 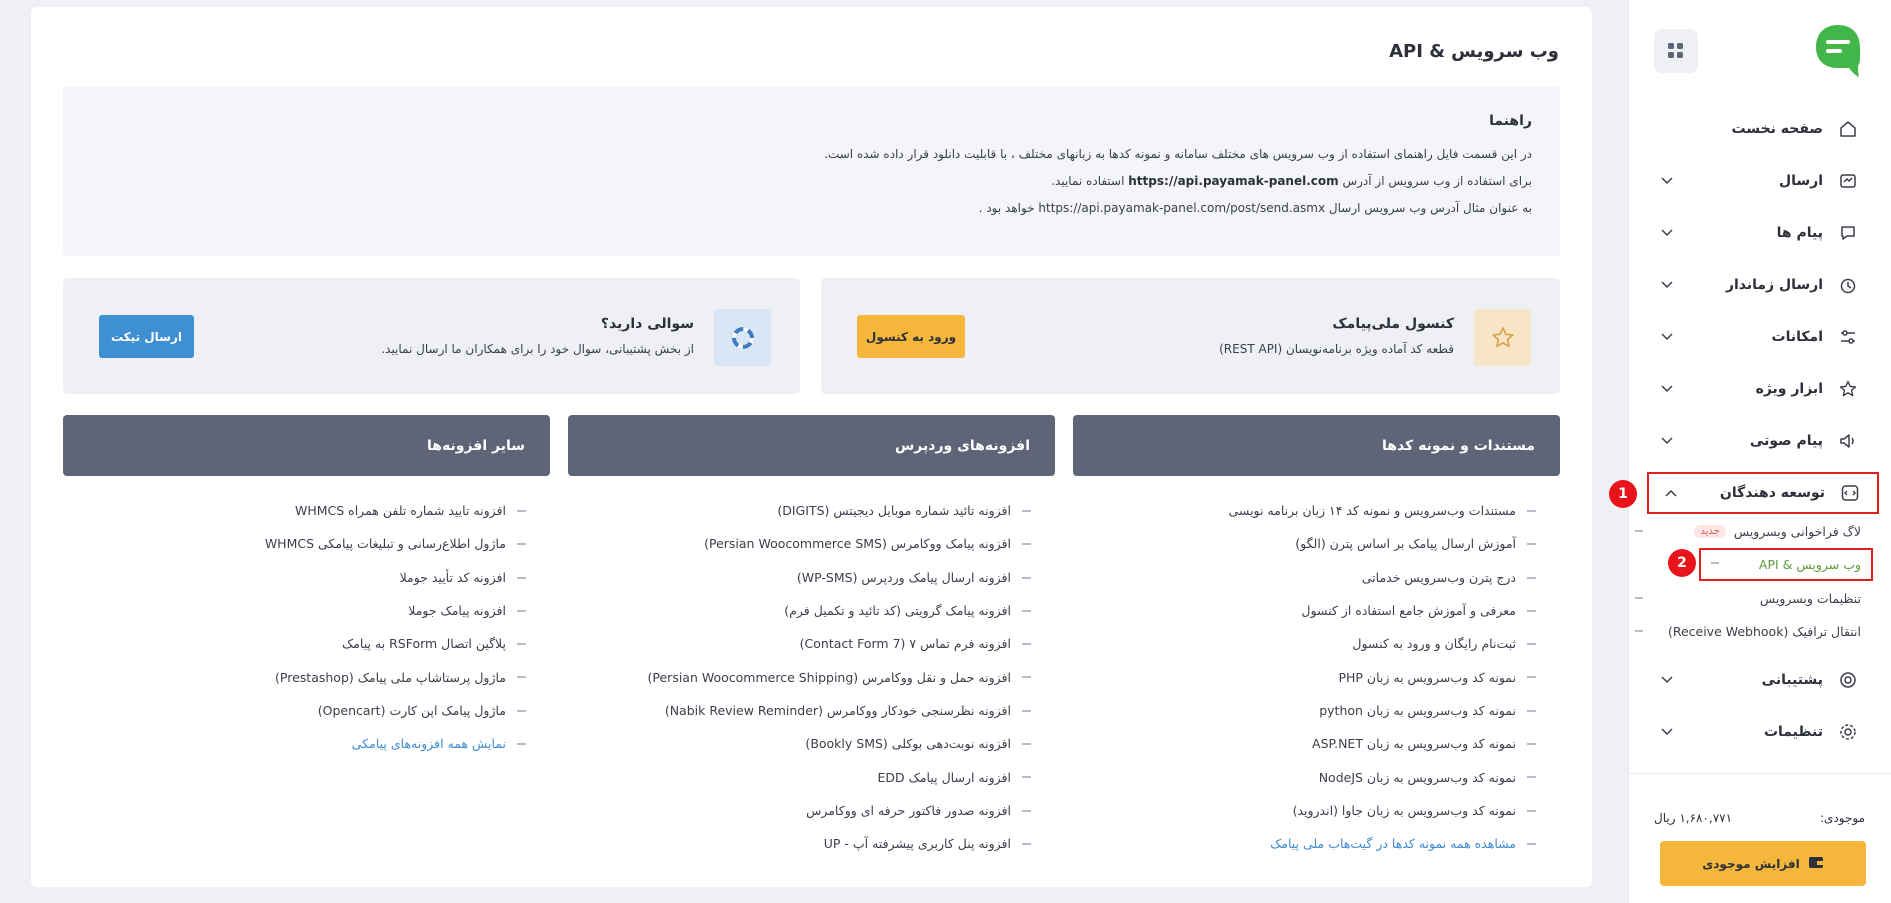 I want to click on increase-balance-button: افزایش موجودی, so click(x=1763, y=863).